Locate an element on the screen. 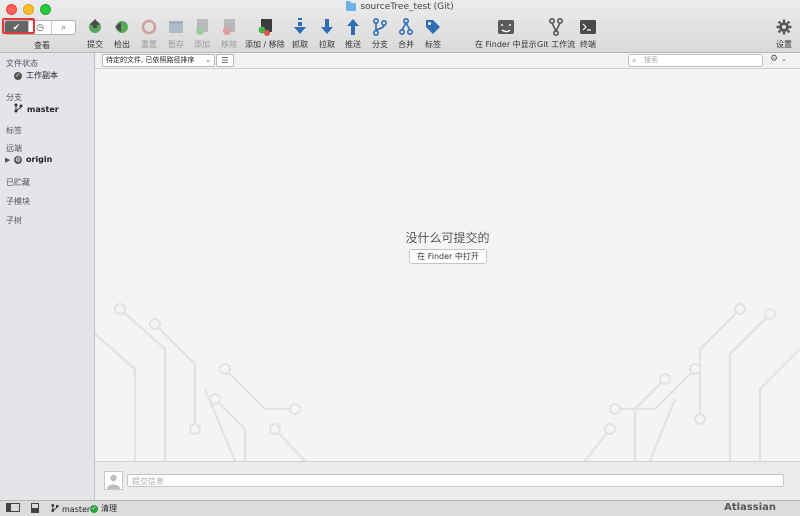  show-in-finder-button: 在 Finder 中显示 is located at coordinates (506, 34).